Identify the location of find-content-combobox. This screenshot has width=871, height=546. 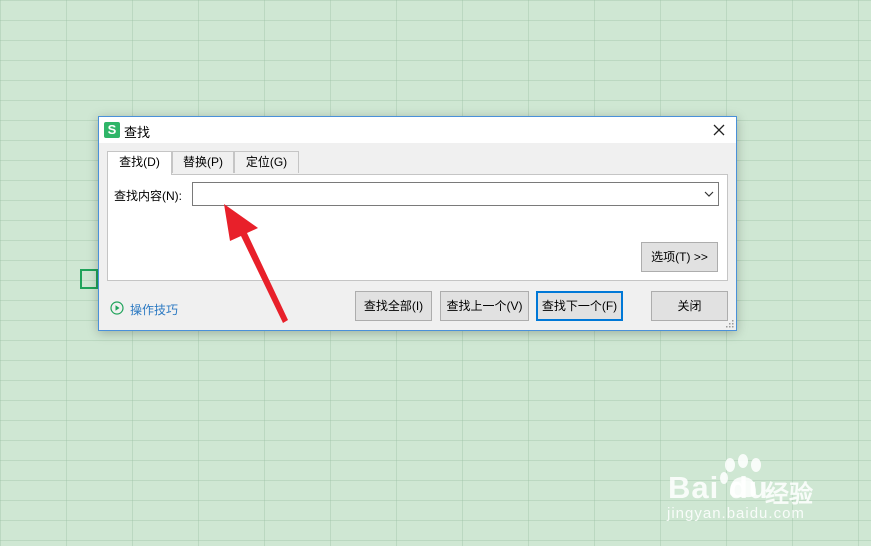
(455, 194).